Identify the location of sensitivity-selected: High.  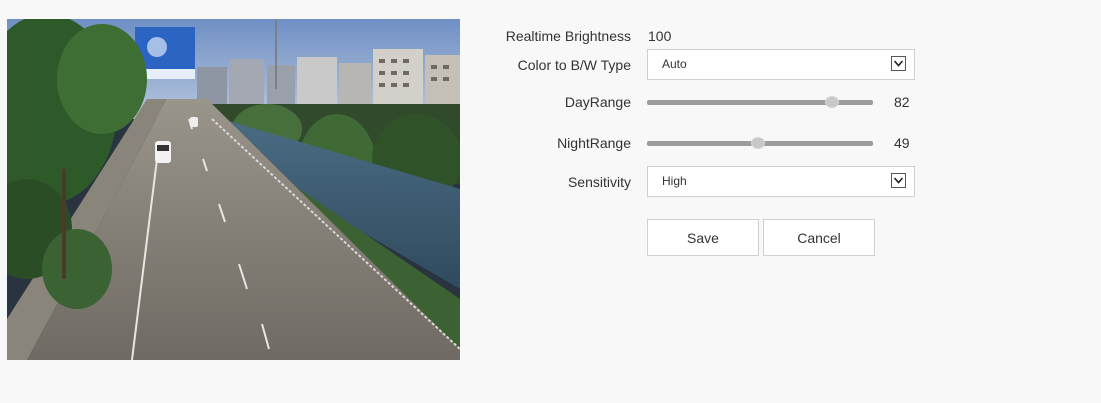
(674, 181).